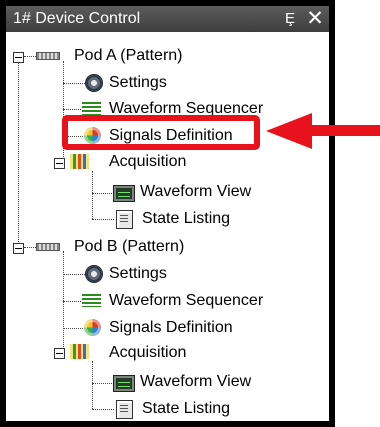 The width and height of the screenshot is (380, 427). What do you see at coordinates (161, 132) in the screenshot?
I see `highlight-box` at bounding box center [161, 132].